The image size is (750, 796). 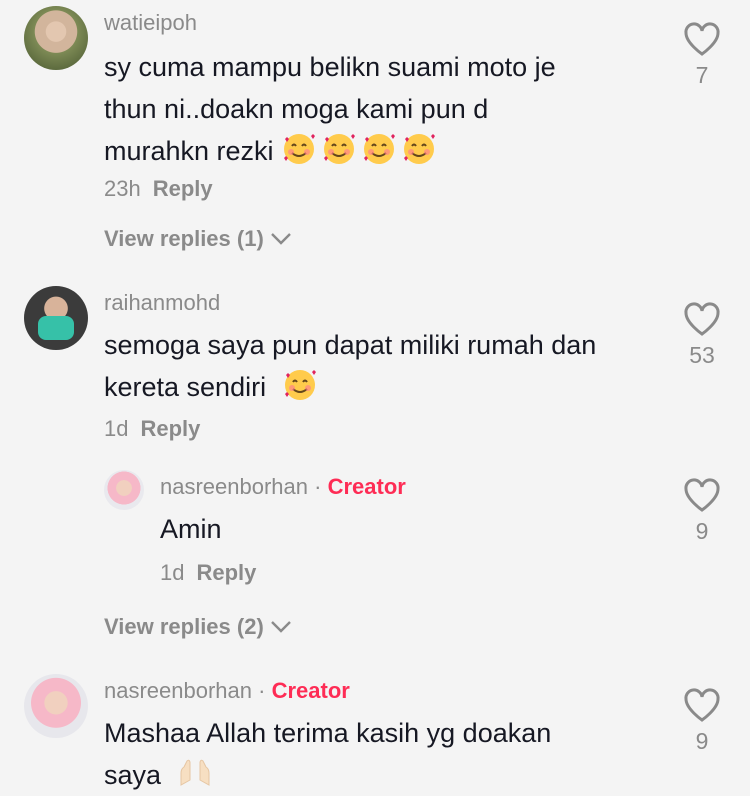 I want to click on comment-text-line: murahkn rezki, so click(x=384, y=151).